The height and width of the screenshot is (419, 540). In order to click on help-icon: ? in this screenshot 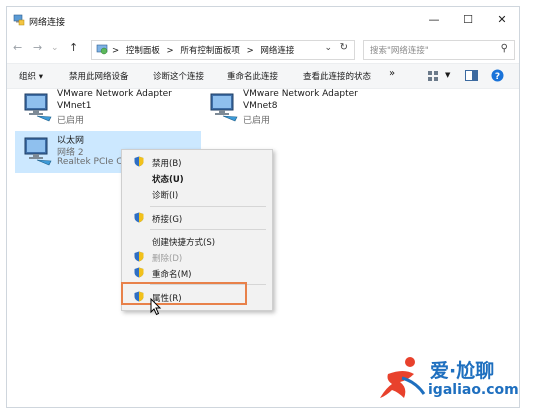, I will do `click(497, 75)`.